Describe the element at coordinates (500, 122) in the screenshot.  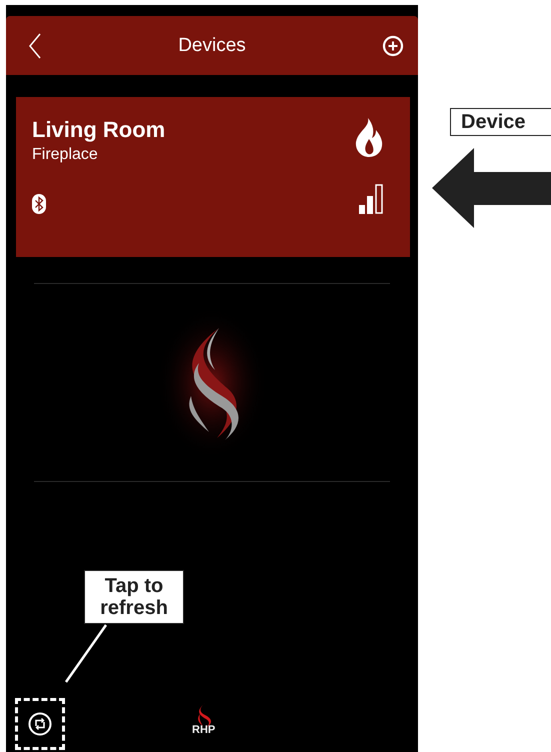
I see `device-callout: Device` at that location.